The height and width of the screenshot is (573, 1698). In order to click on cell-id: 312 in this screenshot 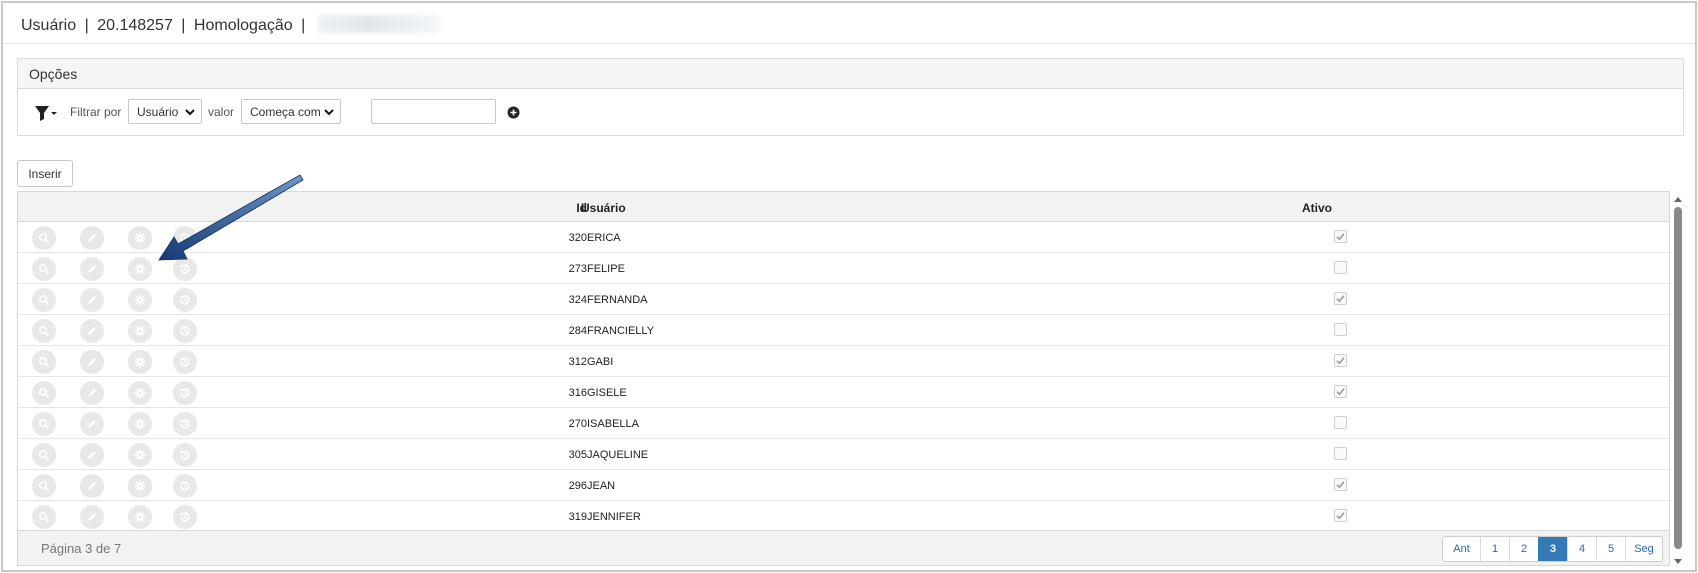, I will do `click(577, 362)`.